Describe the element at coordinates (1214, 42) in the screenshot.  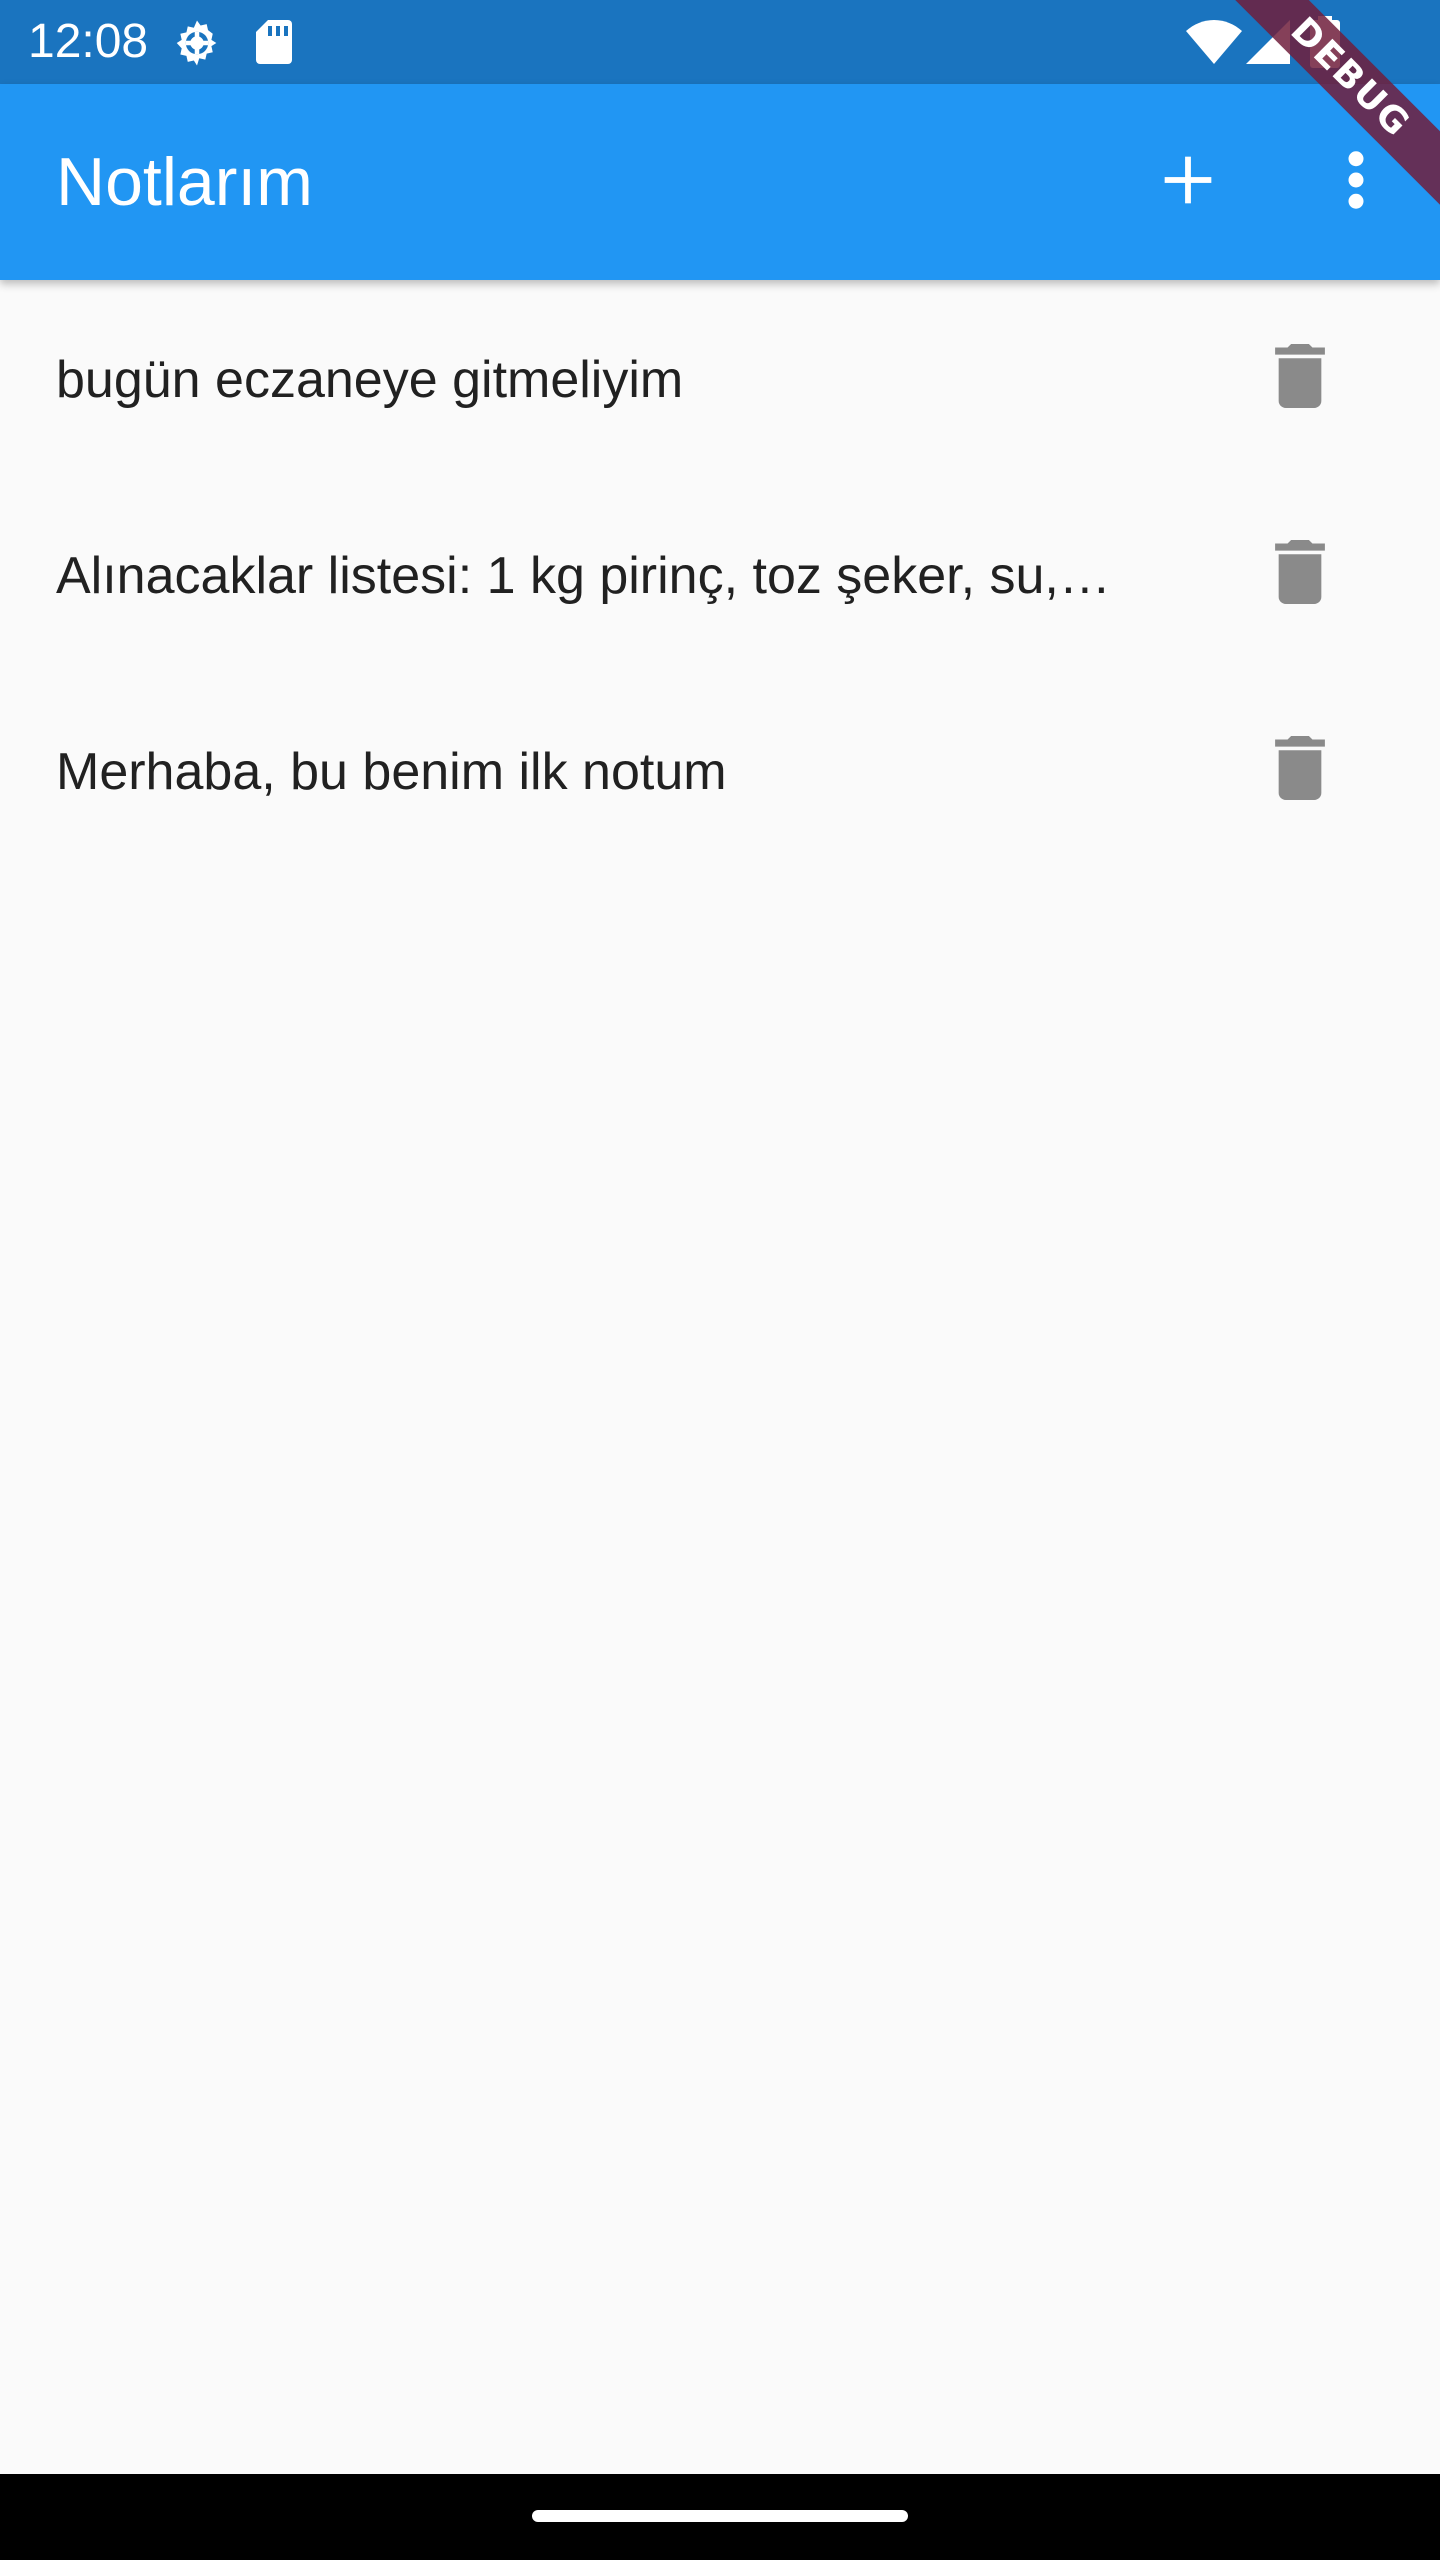
I see `wifi-icon` at that location.